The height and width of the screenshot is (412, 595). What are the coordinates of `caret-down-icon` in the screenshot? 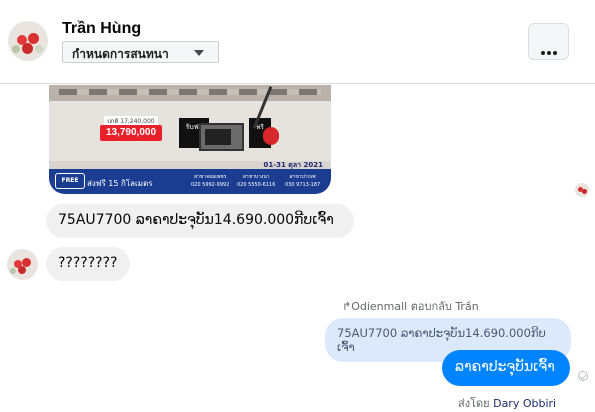 It's located at (199, 53).